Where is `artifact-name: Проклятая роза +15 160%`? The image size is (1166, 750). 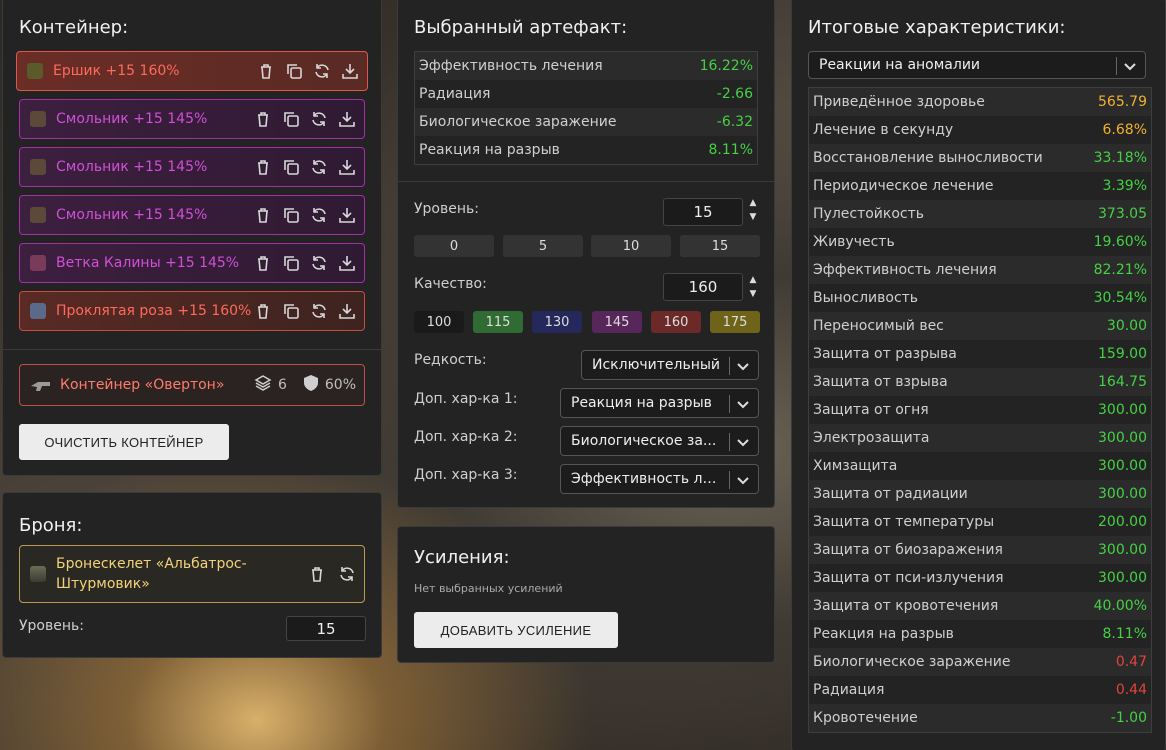 artifact-name: Проклятая роза +15 160% is located at coordinates (154, 311).